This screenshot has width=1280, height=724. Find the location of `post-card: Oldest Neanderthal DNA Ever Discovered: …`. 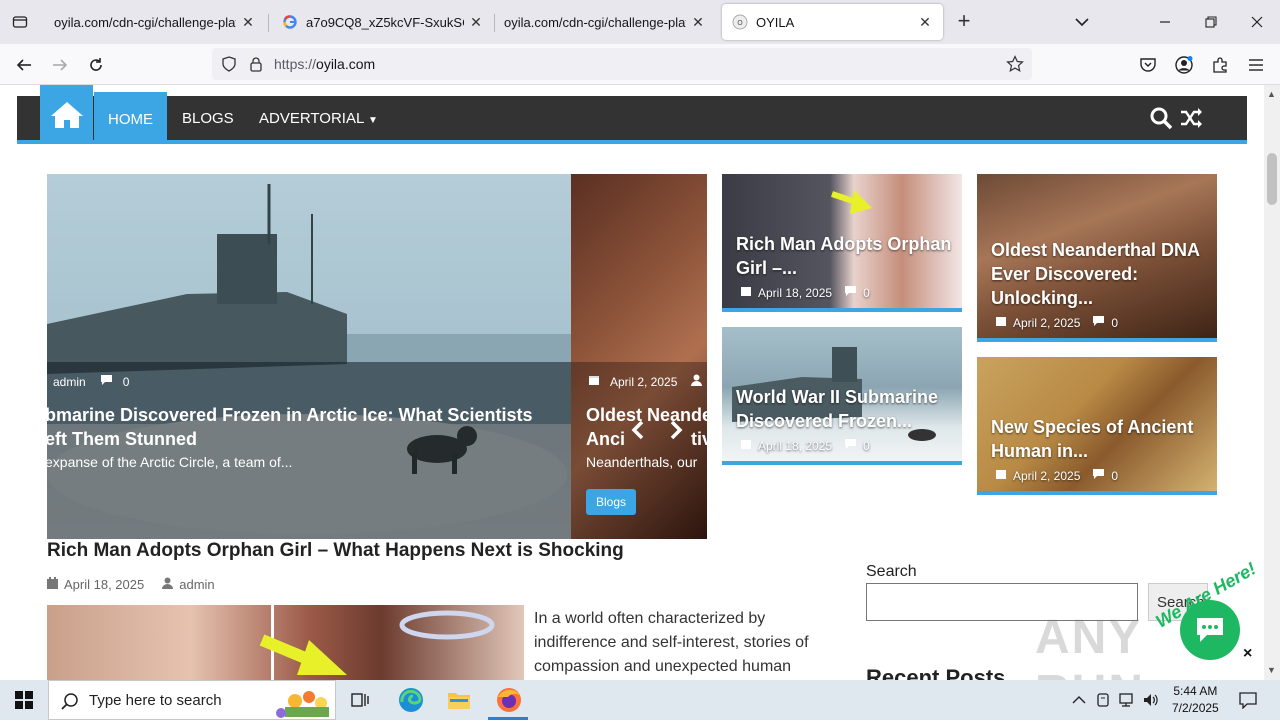

post-card: Oldest Neanderthal DNA Ever Discovered: … is located at coordinates (1097, 258).